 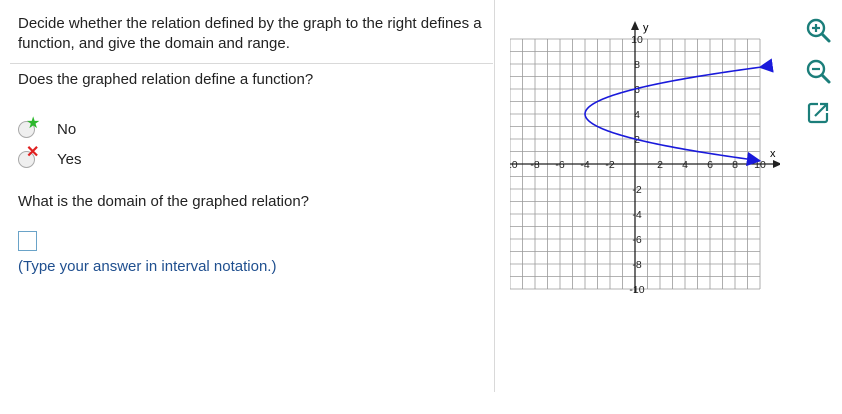 I want to click on y-tick-label: -4, so click(x=636, y=215).